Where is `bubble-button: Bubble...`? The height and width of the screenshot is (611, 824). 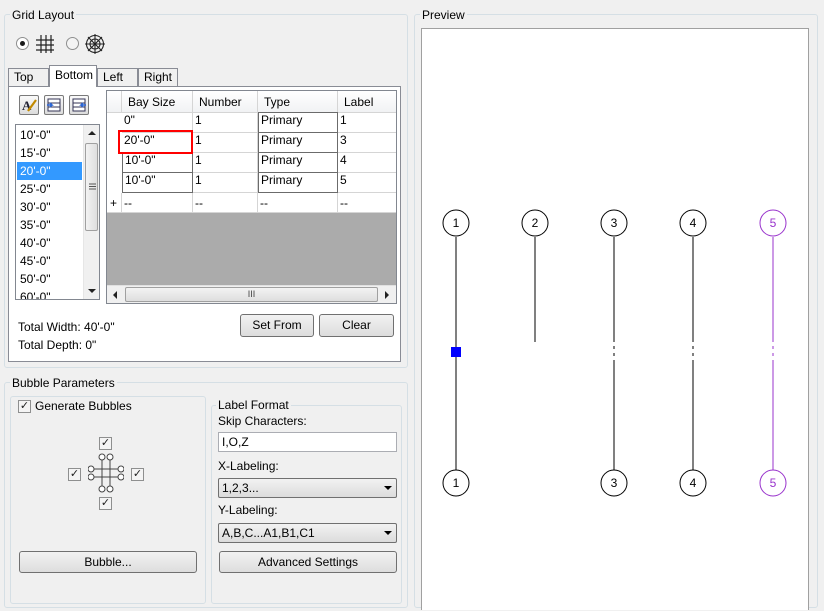 bubble-button: Bubble... is located at coordinates (108, 562).